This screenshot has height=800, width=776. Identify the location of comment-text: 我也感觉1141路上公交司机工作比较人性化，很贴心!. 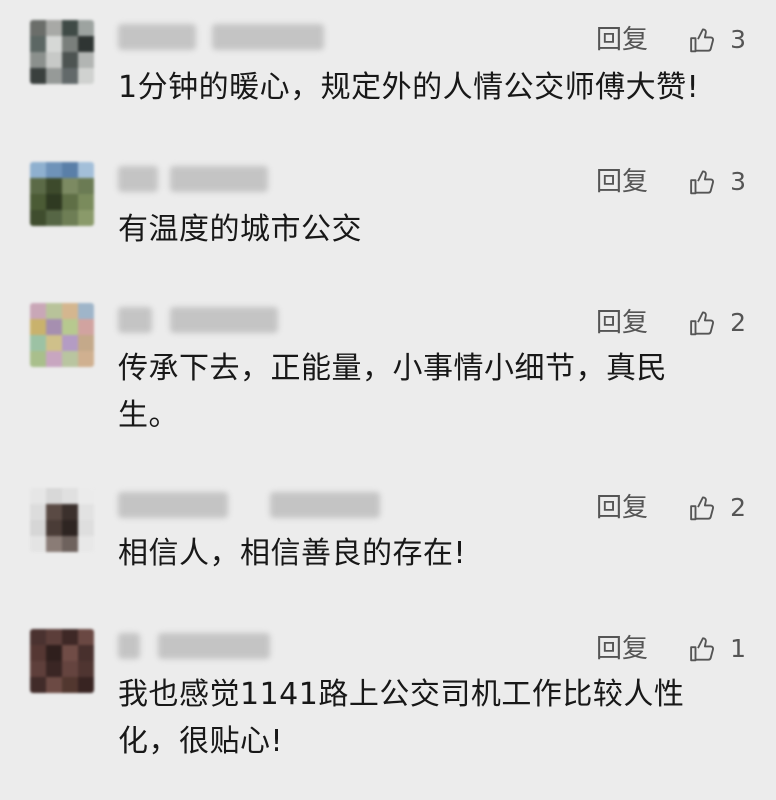
(401, 718).